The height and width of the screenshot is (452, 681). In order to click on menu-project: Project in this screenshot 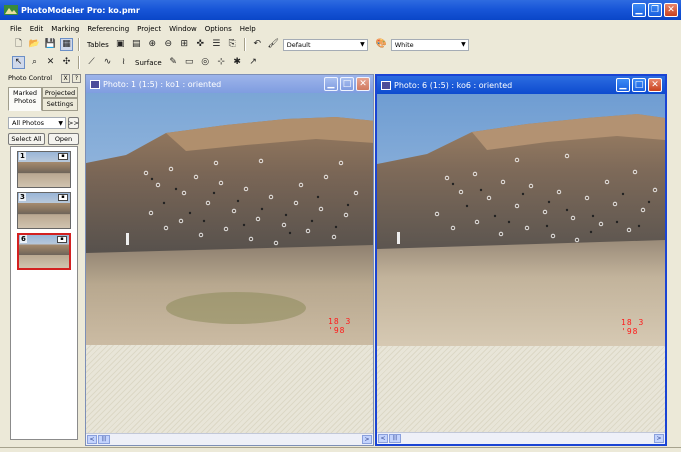, I will do `click(149, 29)`.